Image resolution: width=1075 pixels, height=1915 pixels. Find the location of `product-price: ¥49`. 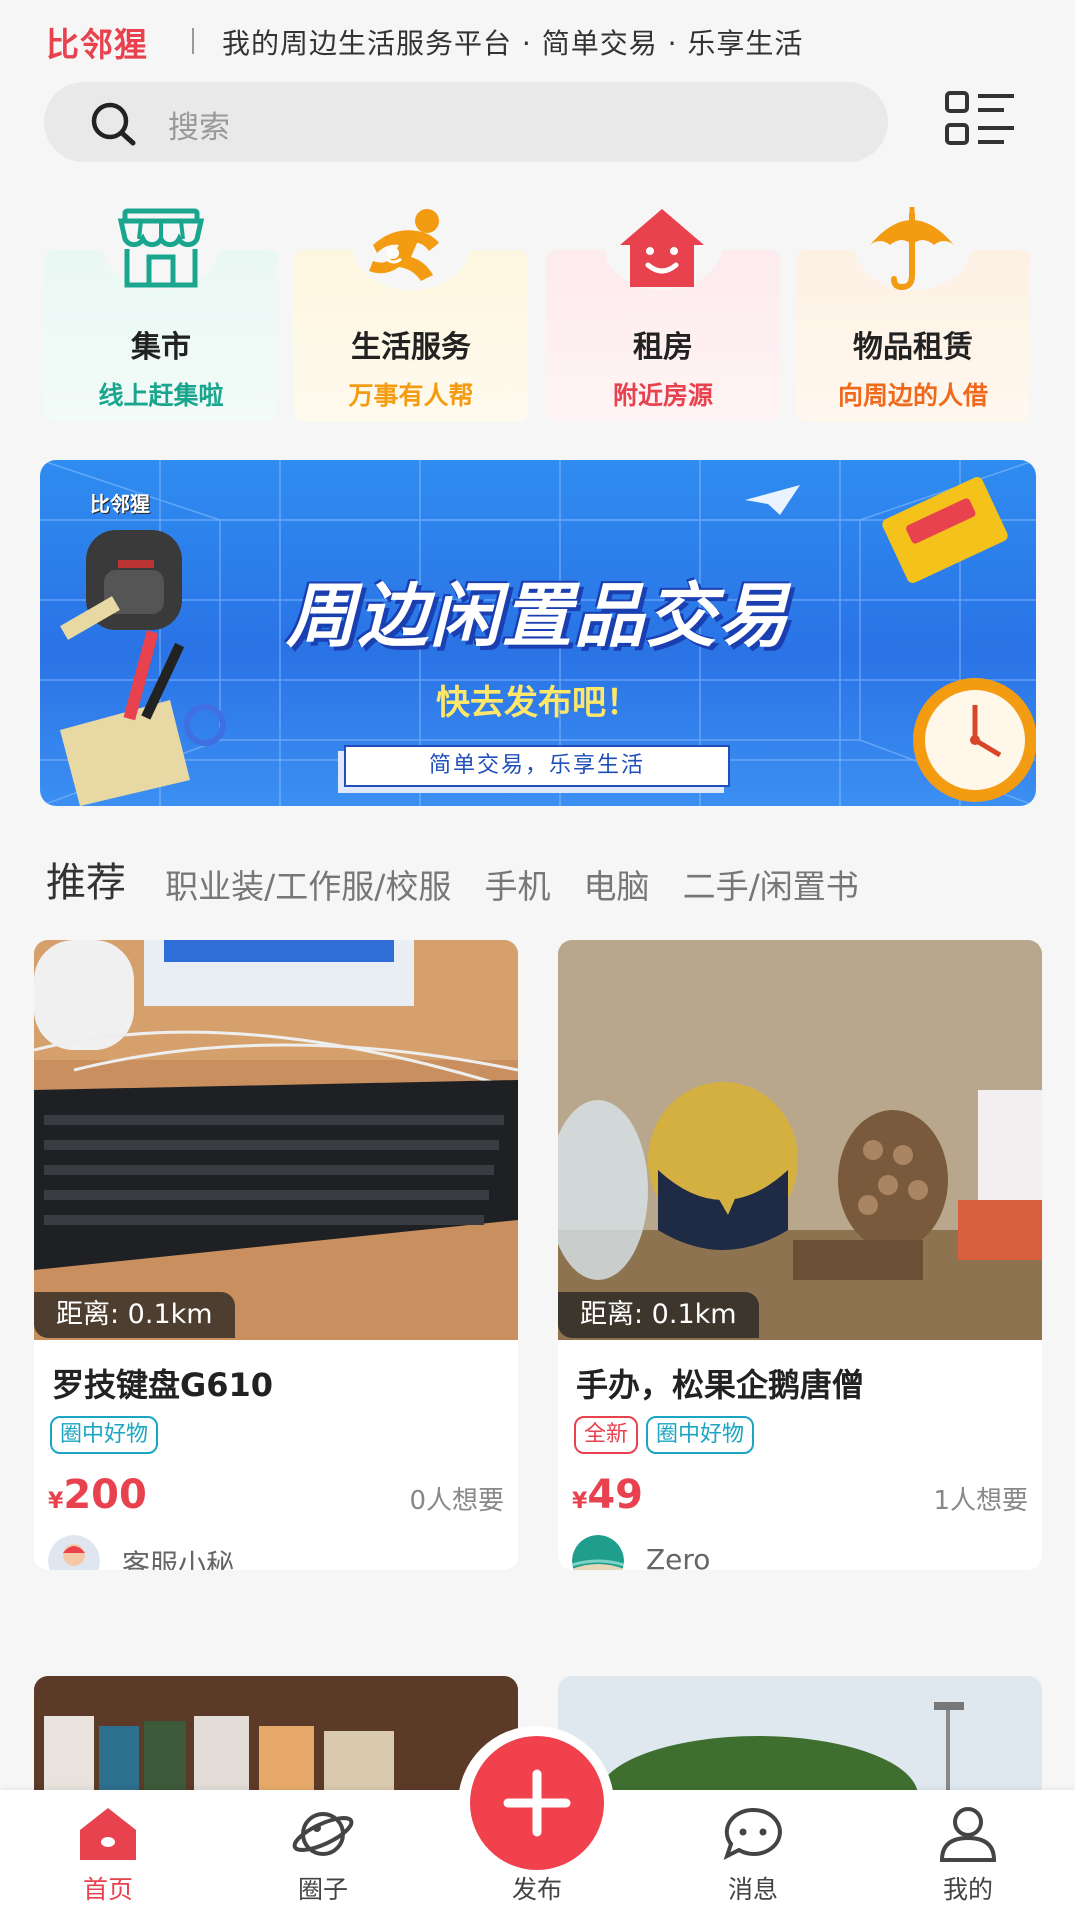

product-price: ¥49 is located at coordinates (607, 1495).